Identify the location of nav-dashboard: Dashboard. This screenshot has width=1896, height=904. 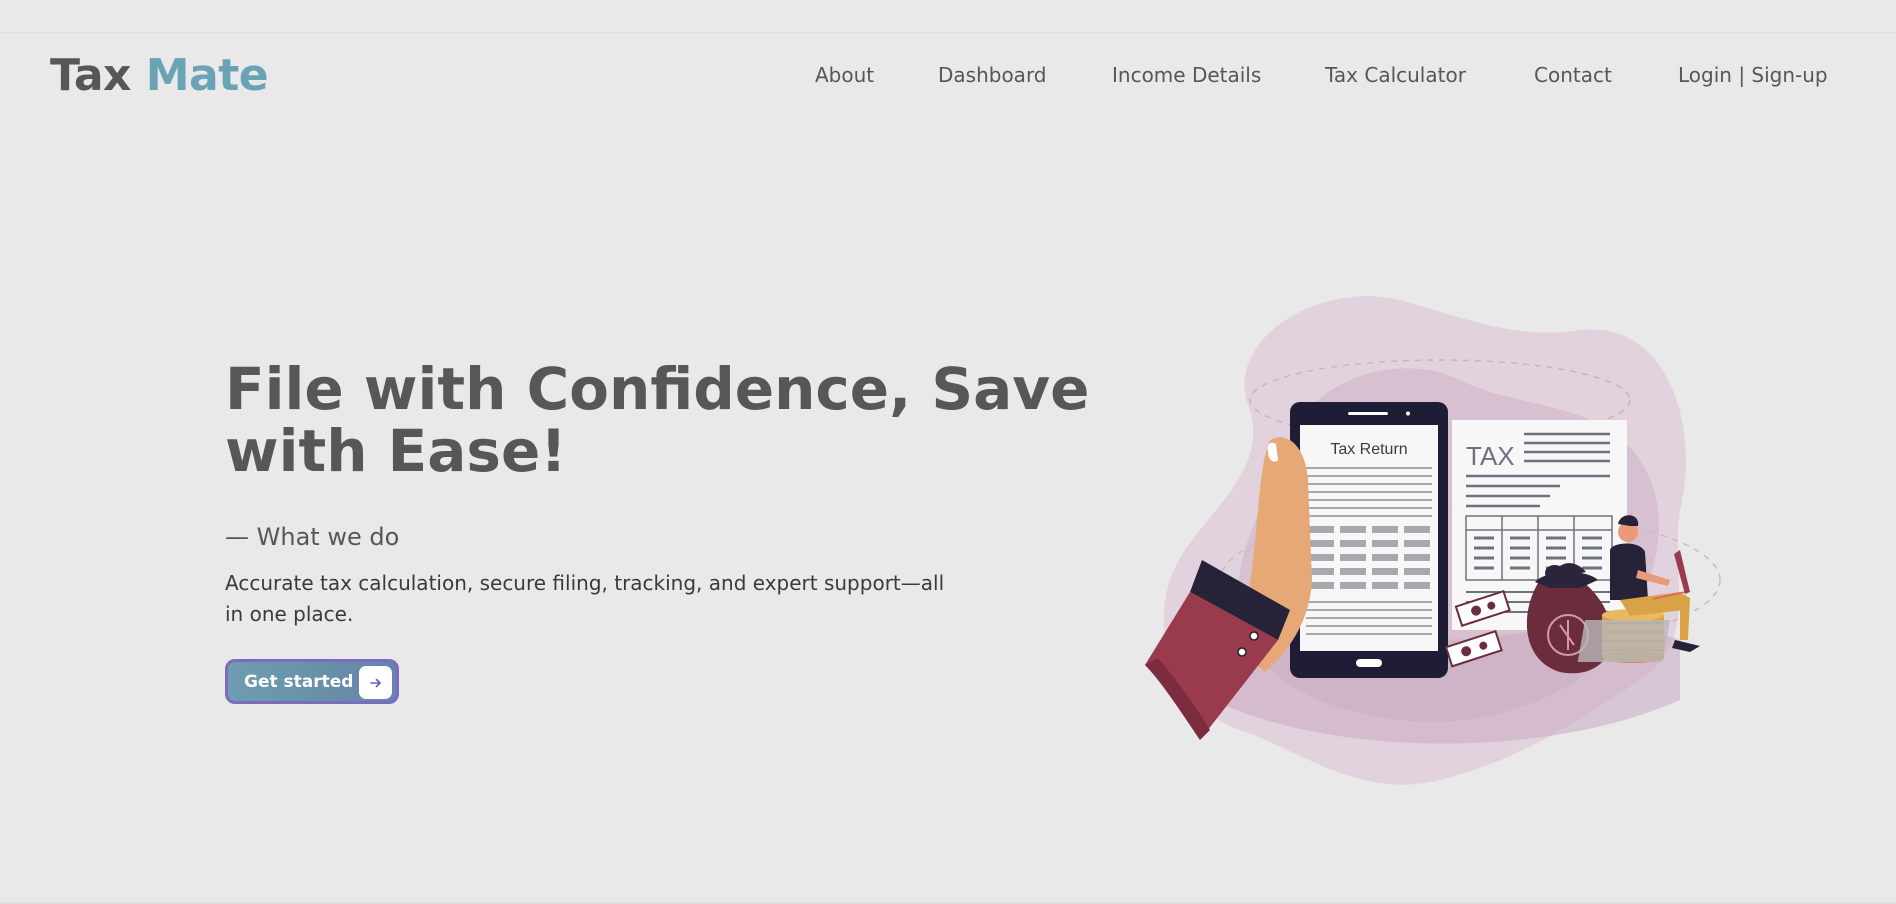
(992, 75).